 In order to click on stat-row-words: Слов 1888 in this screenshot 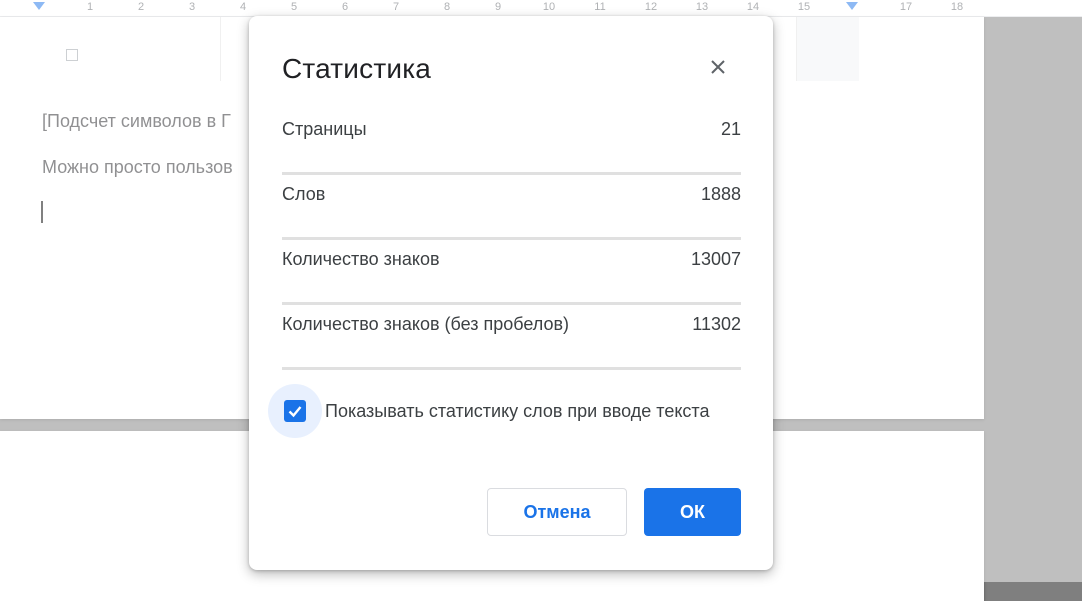, I will do `click(511, 206)`.